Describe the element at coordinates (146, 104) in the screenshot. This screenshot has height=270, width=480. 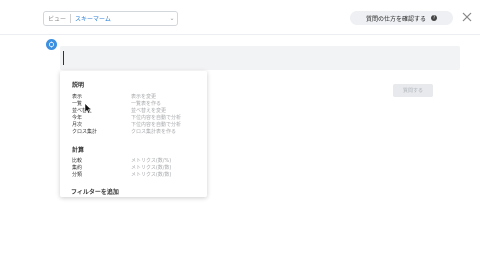
I see `suggestion-desc: 一覧表を作る` at that location.